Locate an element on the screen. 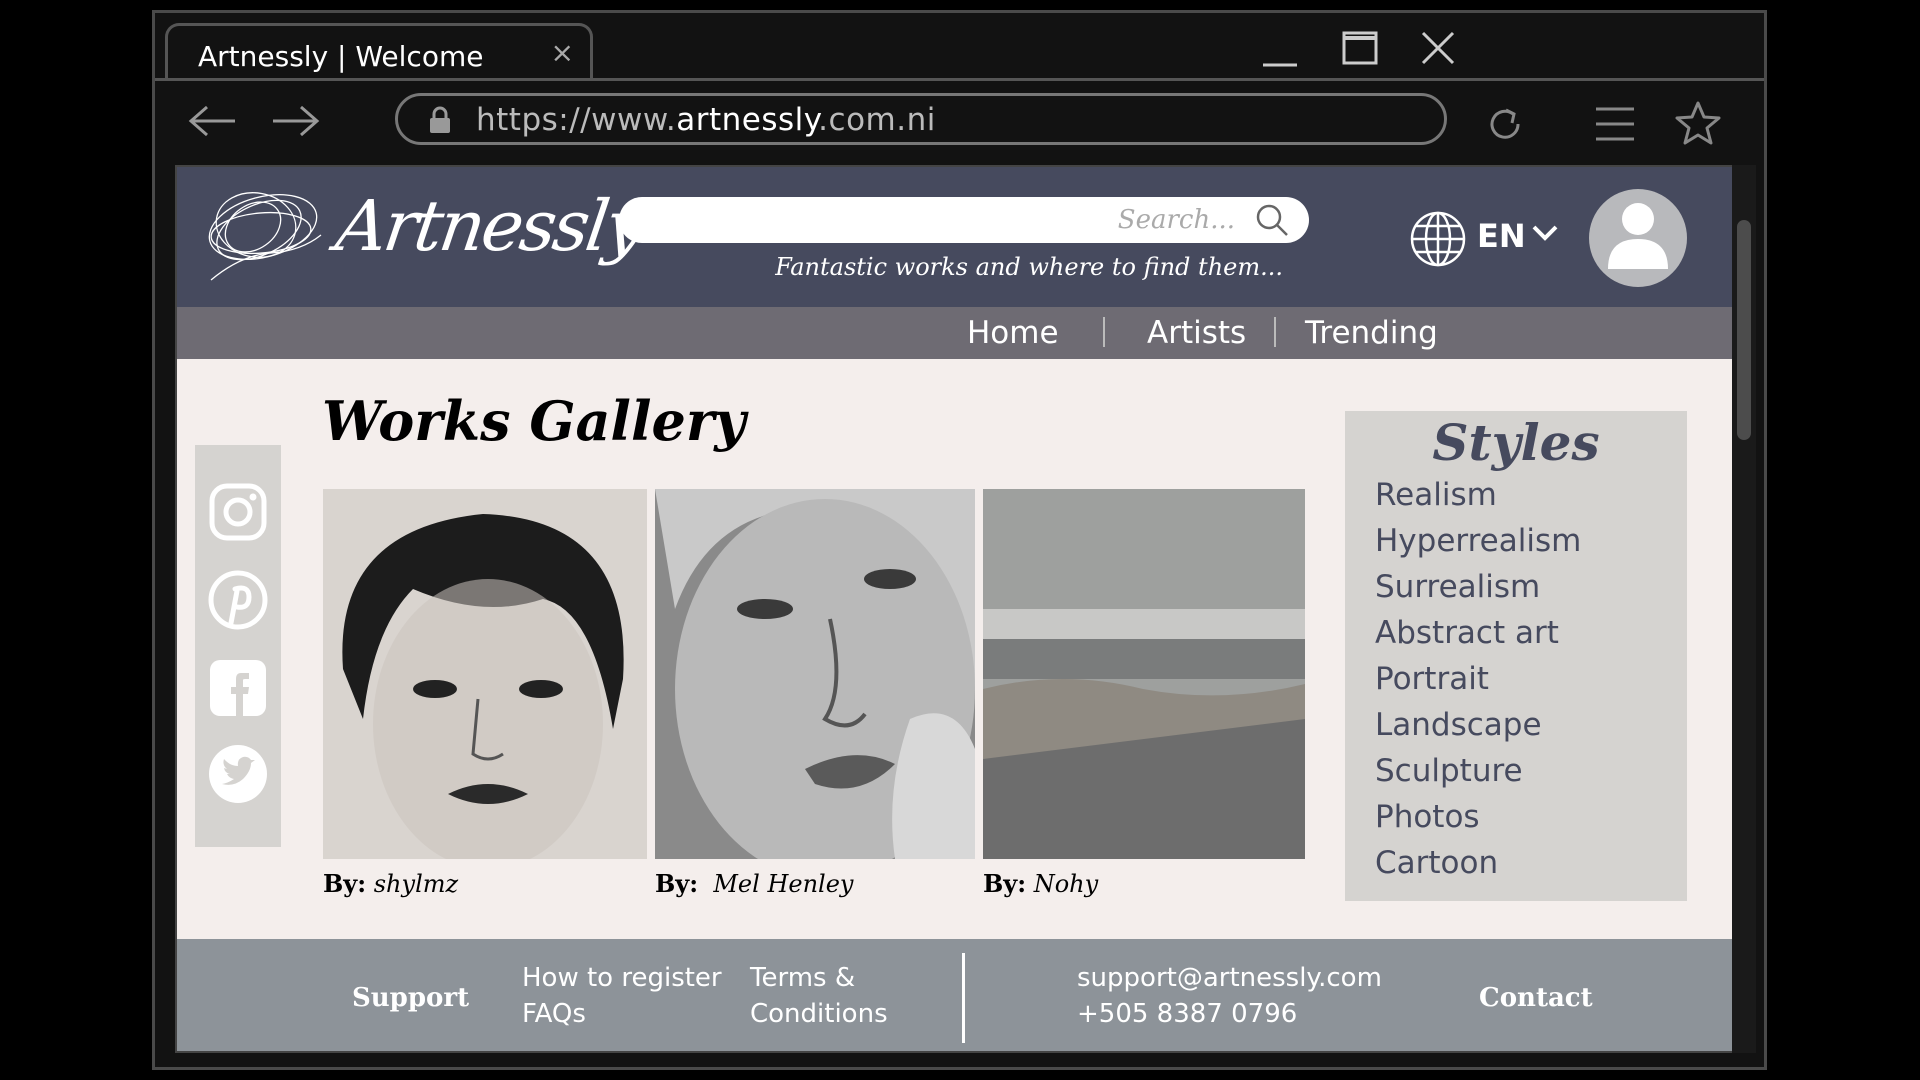  style-item-surrealism: Surrealism is located at coordinates (1457, 587).